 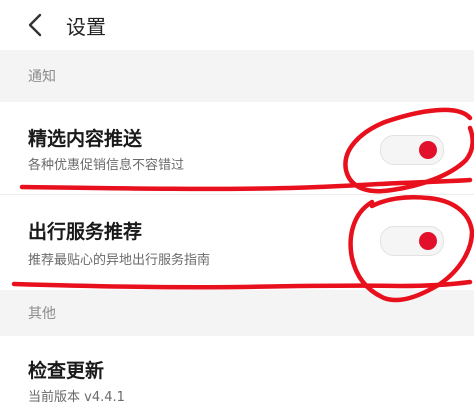 What do you see at coordinates (85, 232) in the screenshot?
I see `setting-title: 出行服务推荐` at bounding box center [85, 232].